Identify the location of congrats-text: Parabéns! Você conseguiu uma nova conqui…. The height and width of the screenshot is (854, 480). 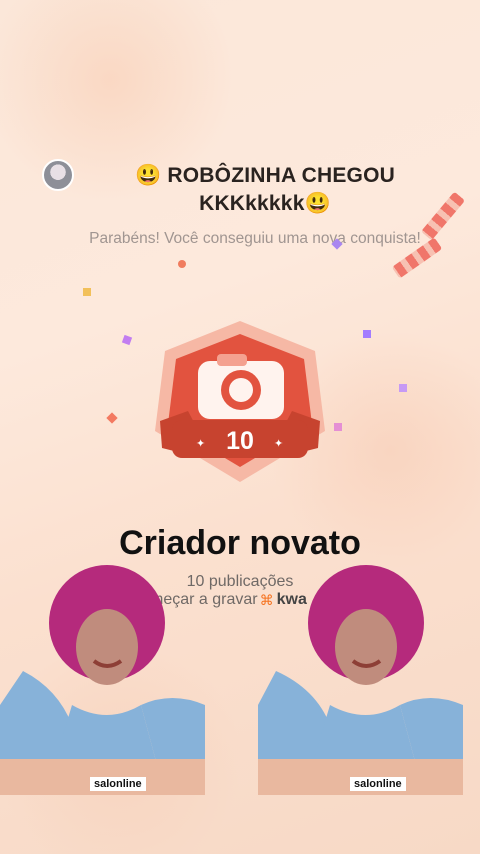
(255, 238).